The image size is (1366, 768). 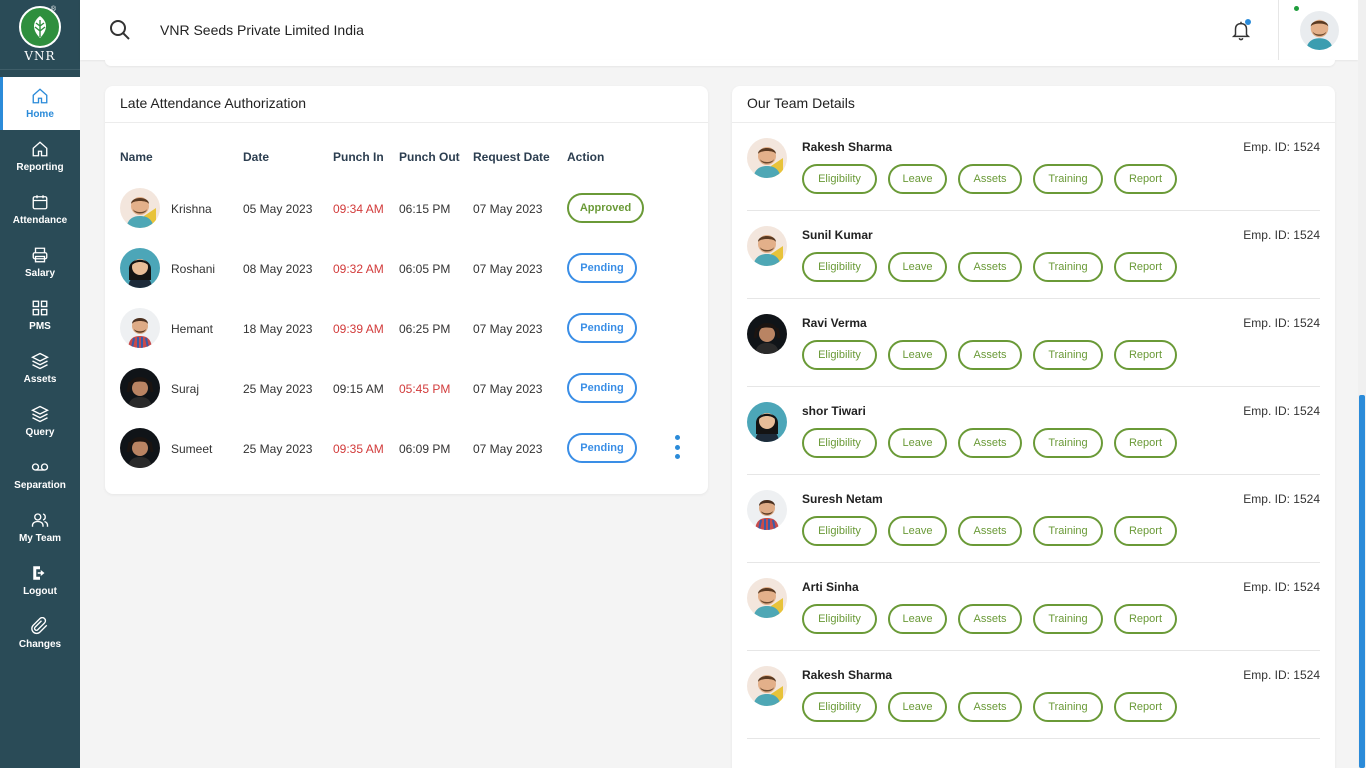 What do you see at coordinates (847, 147) in the screenshot?
I see `member-name: Rakesh Sharma` at bounding box center [847, 147].